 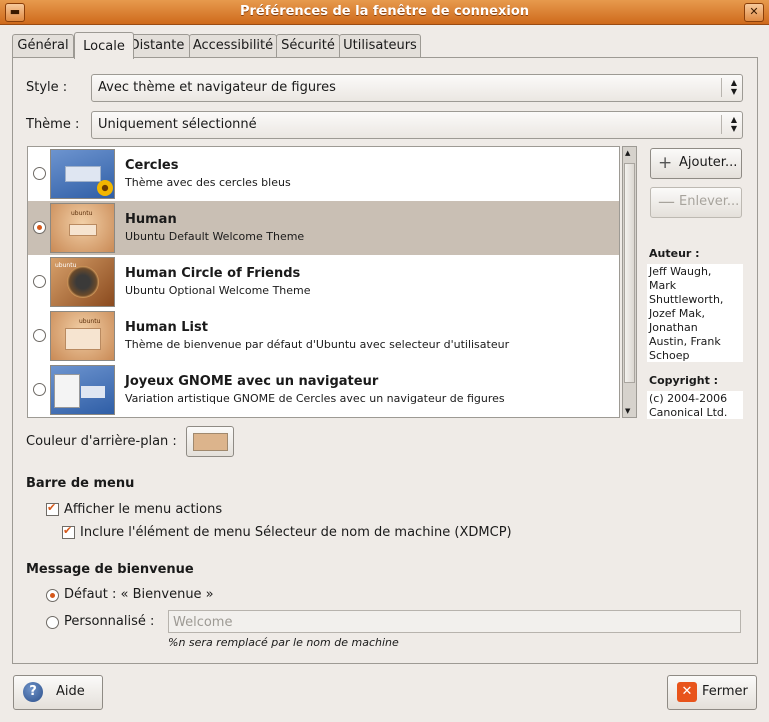 What do you see at coordinates (380, 46) in the screenshot?
I see `tab-utilisateurs: Utilisateurs` at bounding box center [380, 46].